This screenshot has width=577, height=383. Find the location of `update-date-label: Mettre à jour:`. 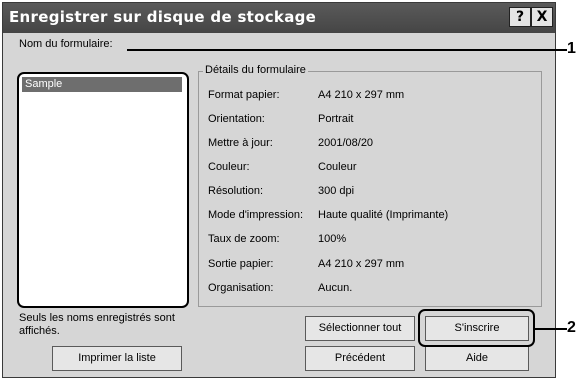

update-date-label: Mettre à jour: is located at coordinates (240, 143).